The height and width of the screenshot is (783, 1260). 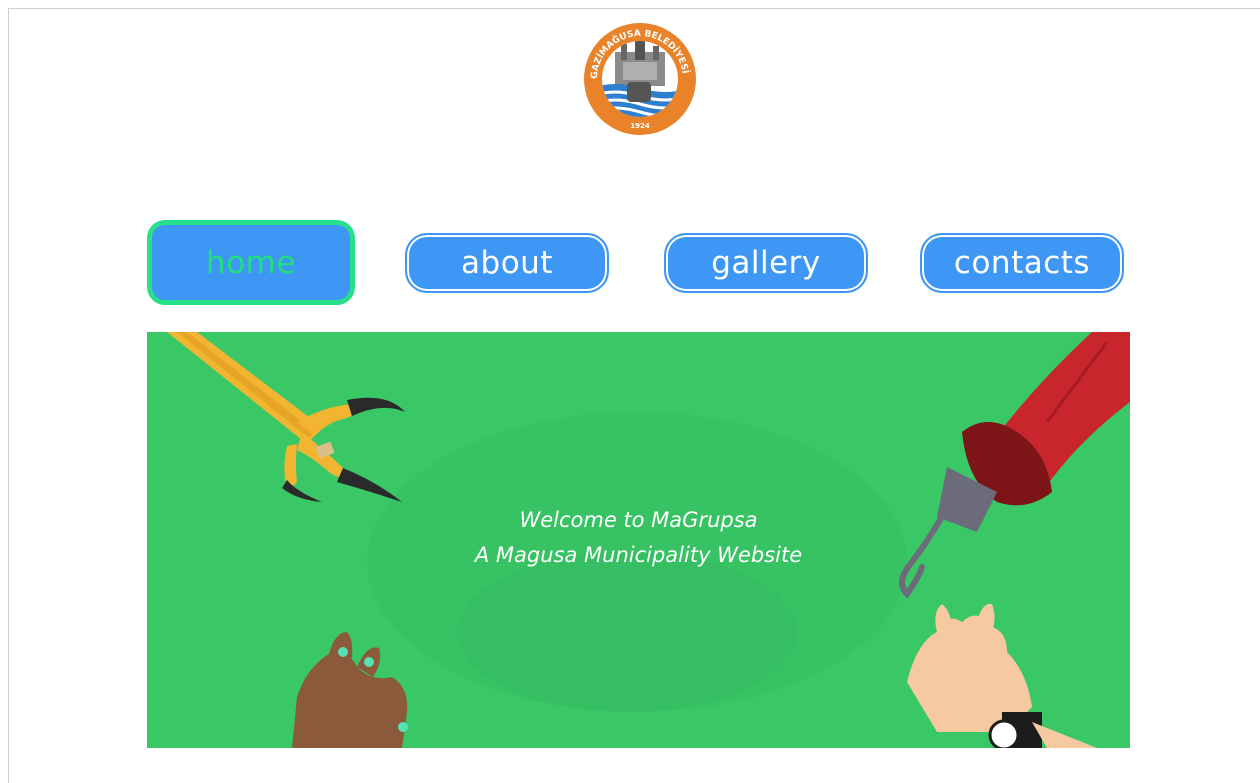 What do you see at coordinates (638, 520) in the screenshot?
I see `hero-welcome-line: Welcome to MaGrupsa` at bounding box center [638, 520].